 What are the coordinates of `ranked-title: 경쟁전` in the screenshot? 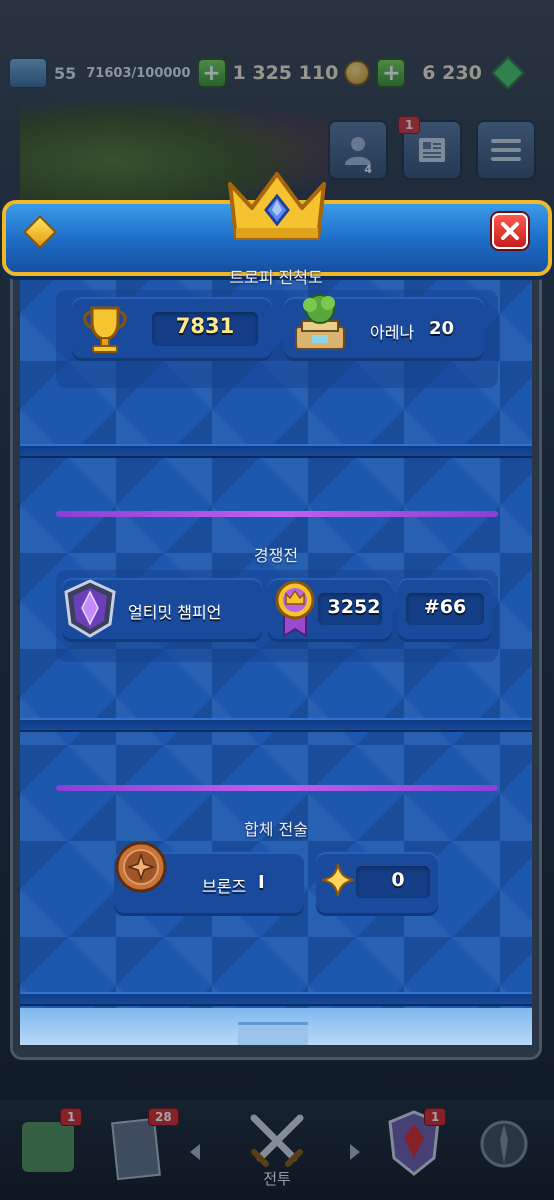 It's located at (276, 555).